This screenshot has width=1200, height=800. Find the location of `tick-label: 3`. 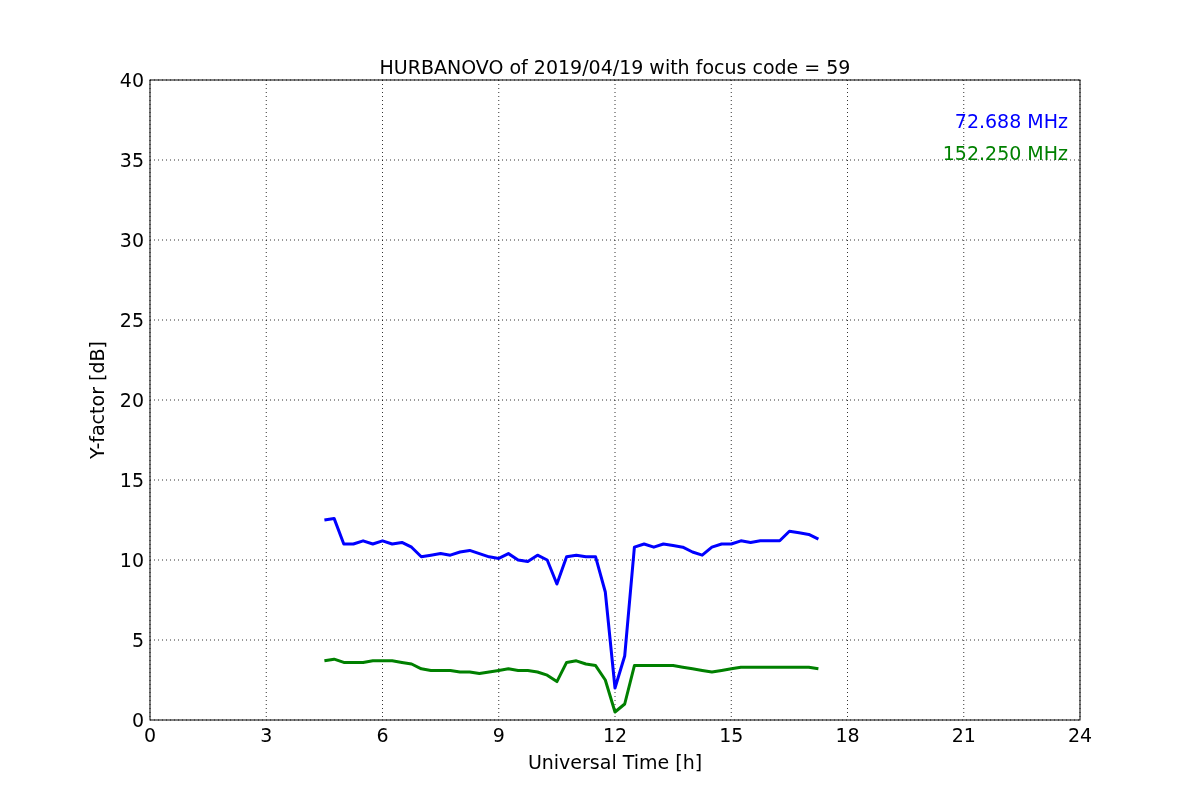

tick-label: 3 is located at coordinates (266, 735).